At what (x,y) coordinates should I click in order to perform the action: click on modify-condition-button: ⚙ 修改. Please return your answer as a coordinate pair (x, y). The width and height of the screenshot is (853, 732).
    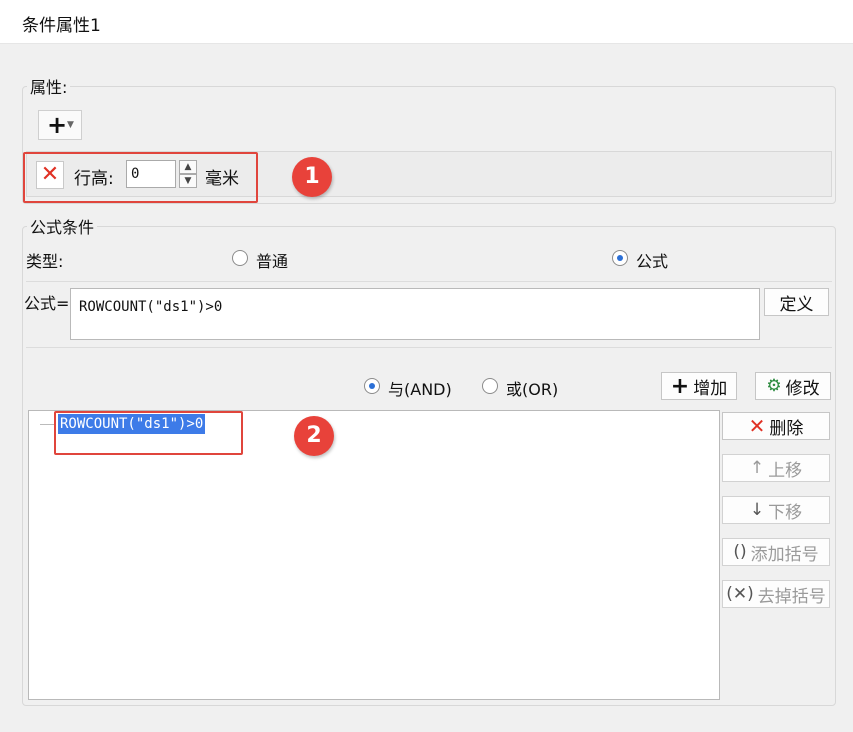
    Looking at the image, I should click on (793, 386).